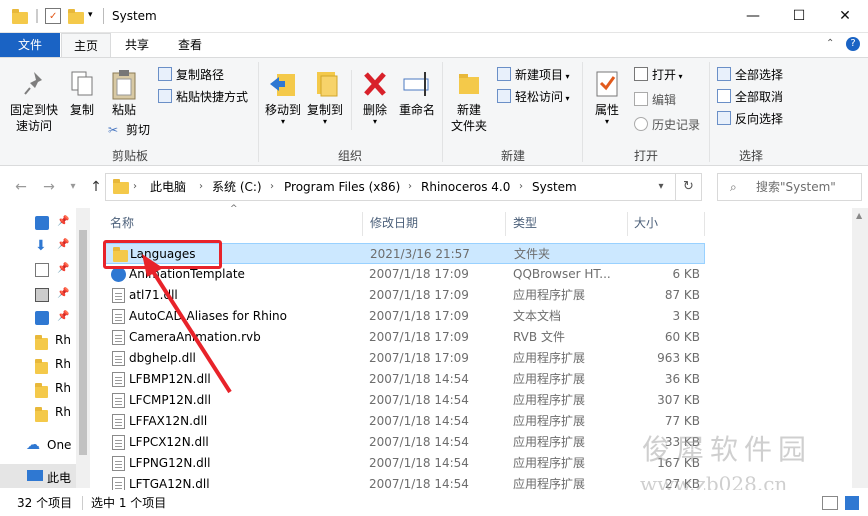  Describe the element at coordinates (21, 187) in the screenshot. I see `back-button: ←` at that location.